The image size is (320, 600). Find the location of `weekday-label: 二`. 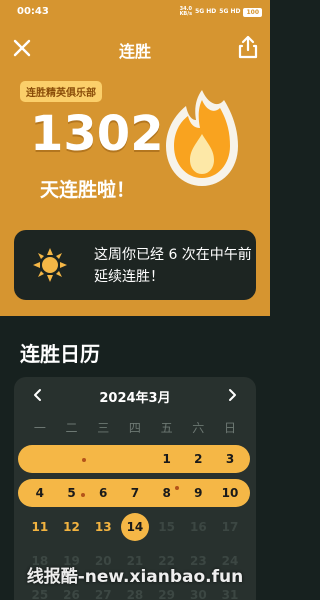

weekday-label: 二 is located at coordinates (71, 428).